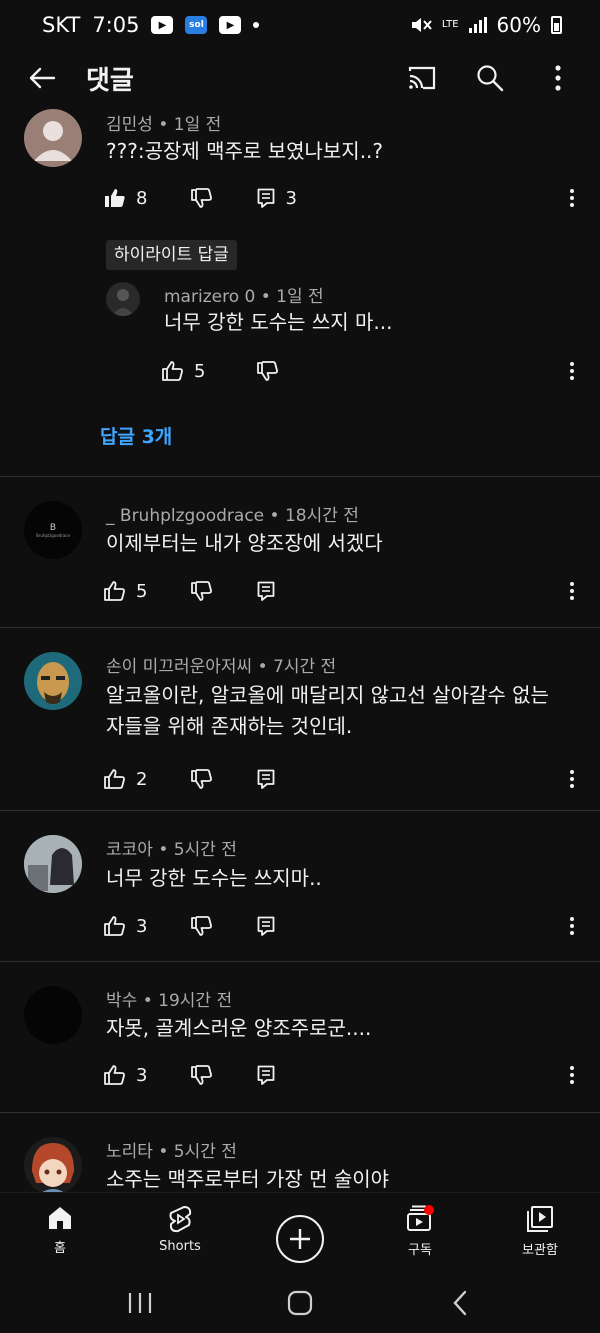 The image size is (600, 1333). I want to click on comment-meta: _ Bruhplzgoodrace • 18시간 전, so click(232, 516).